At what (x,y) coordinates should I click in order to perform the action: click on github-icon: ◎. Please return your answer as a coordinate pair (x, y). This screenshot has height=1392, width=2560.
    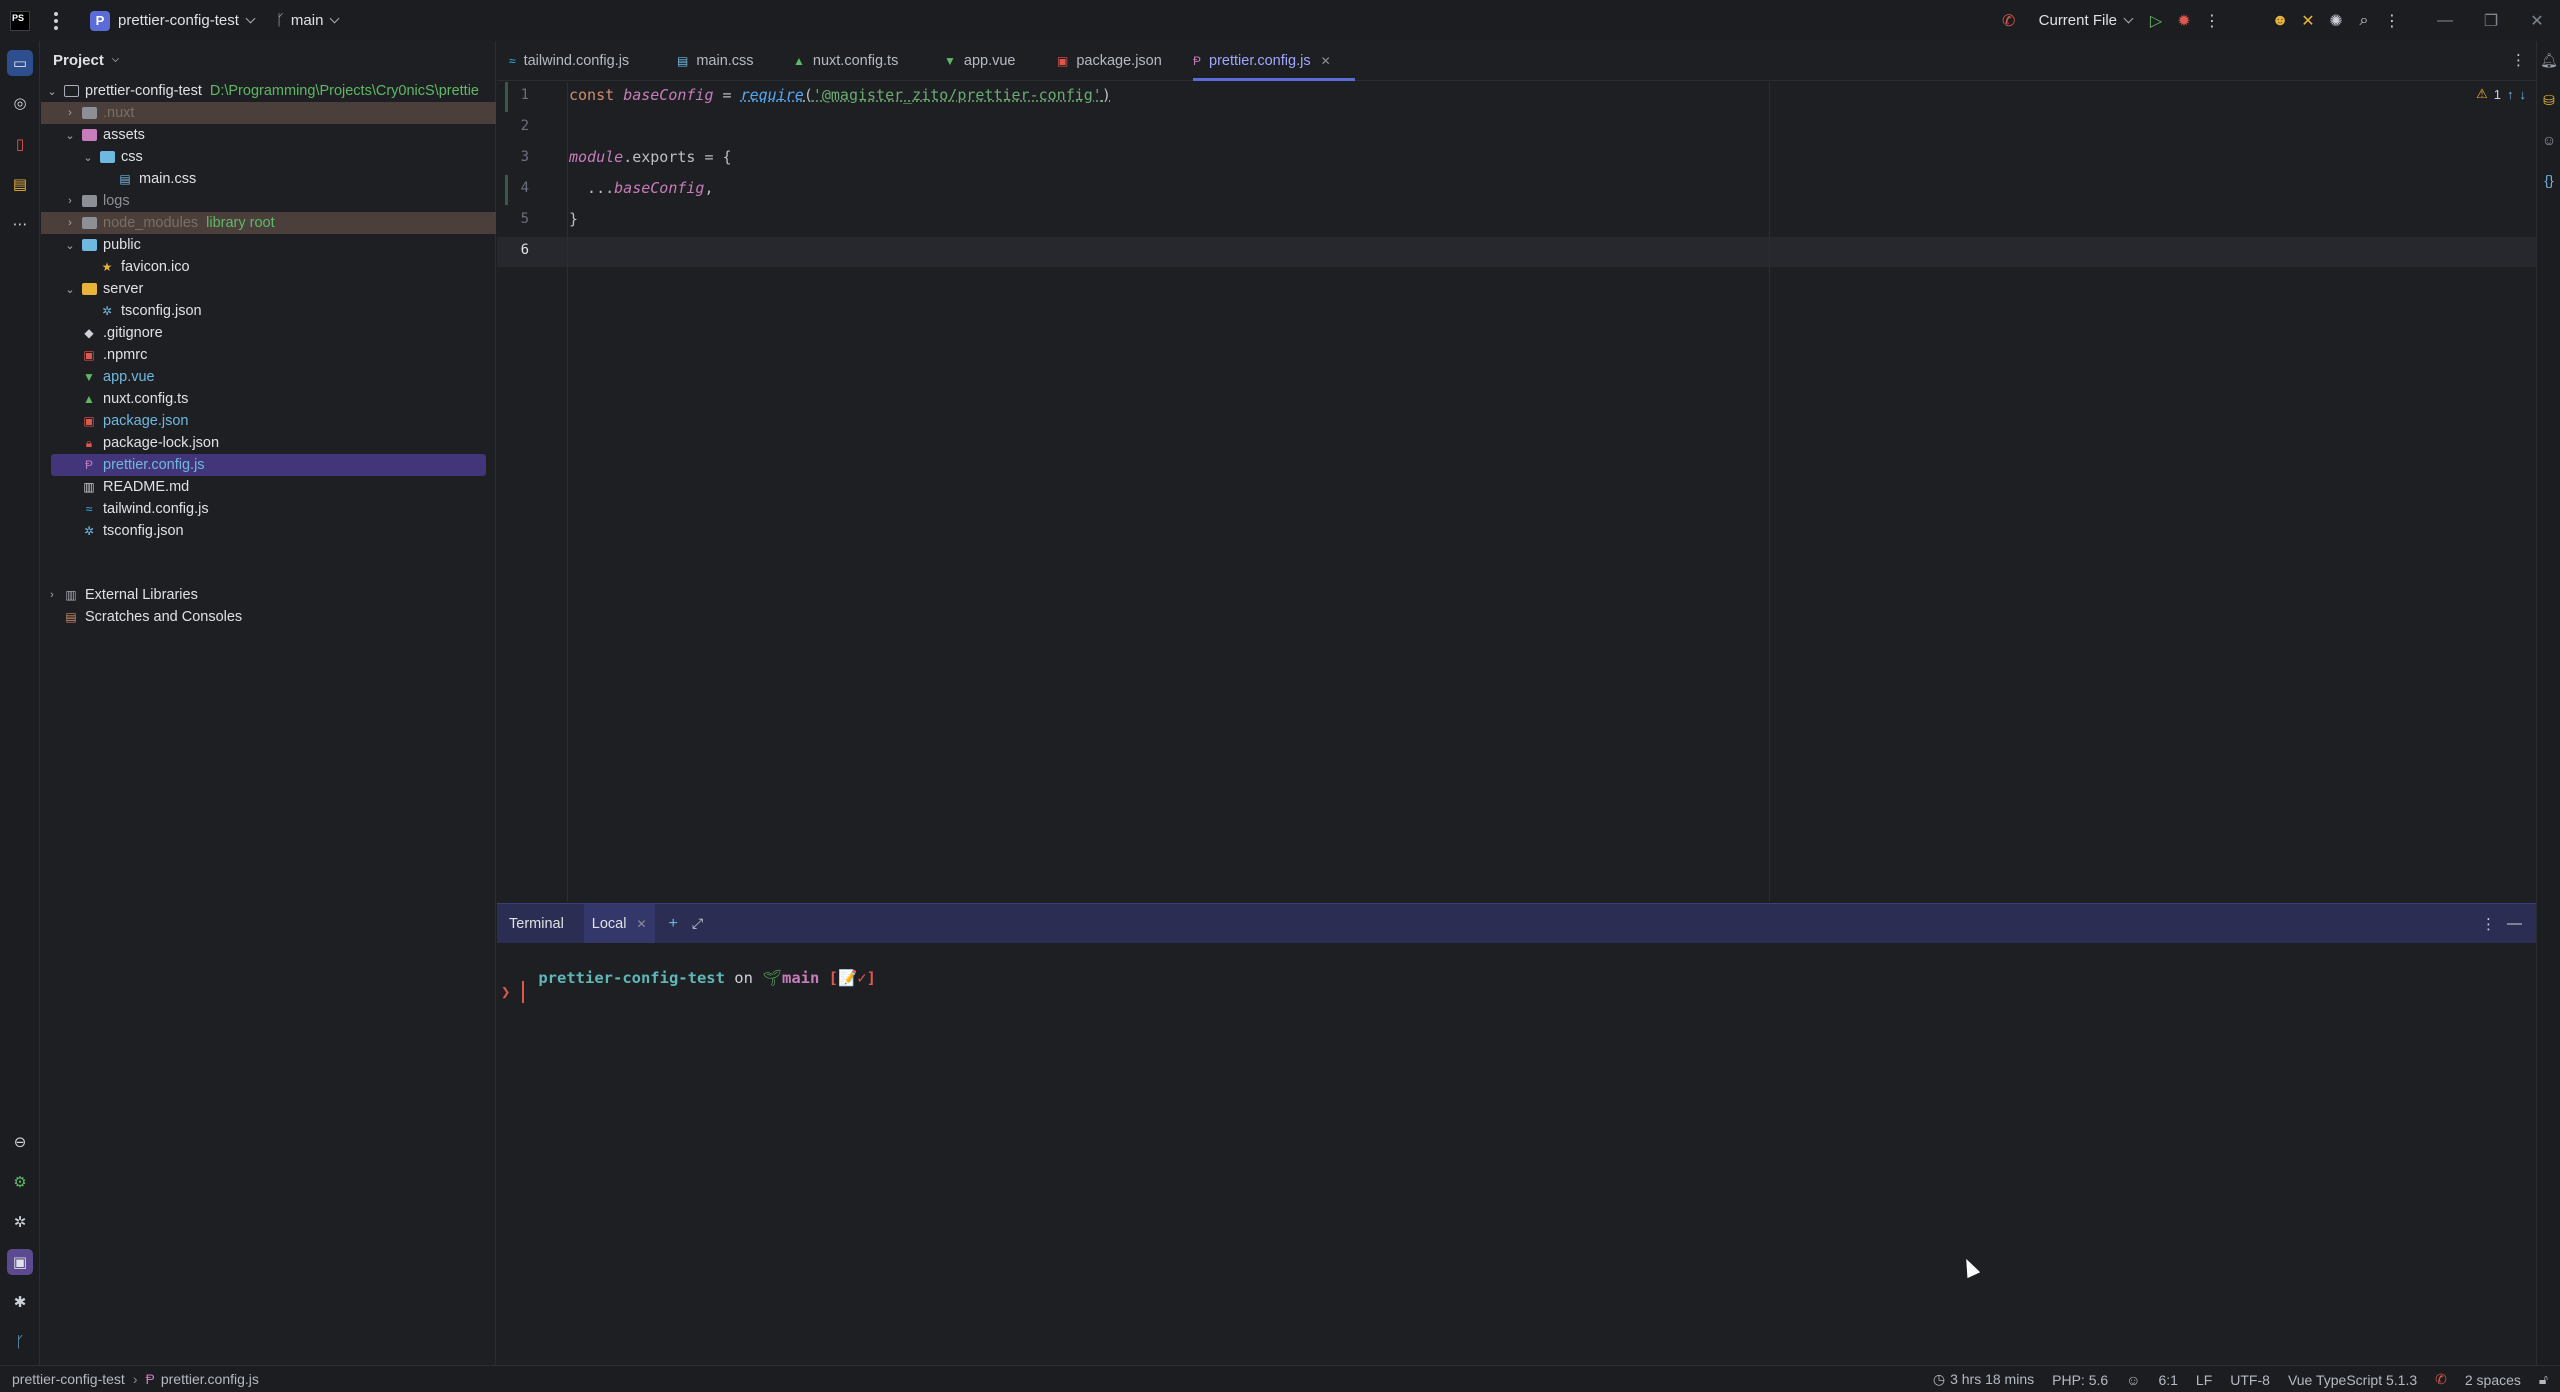
    Looking at the image, I should click on (20, 103).